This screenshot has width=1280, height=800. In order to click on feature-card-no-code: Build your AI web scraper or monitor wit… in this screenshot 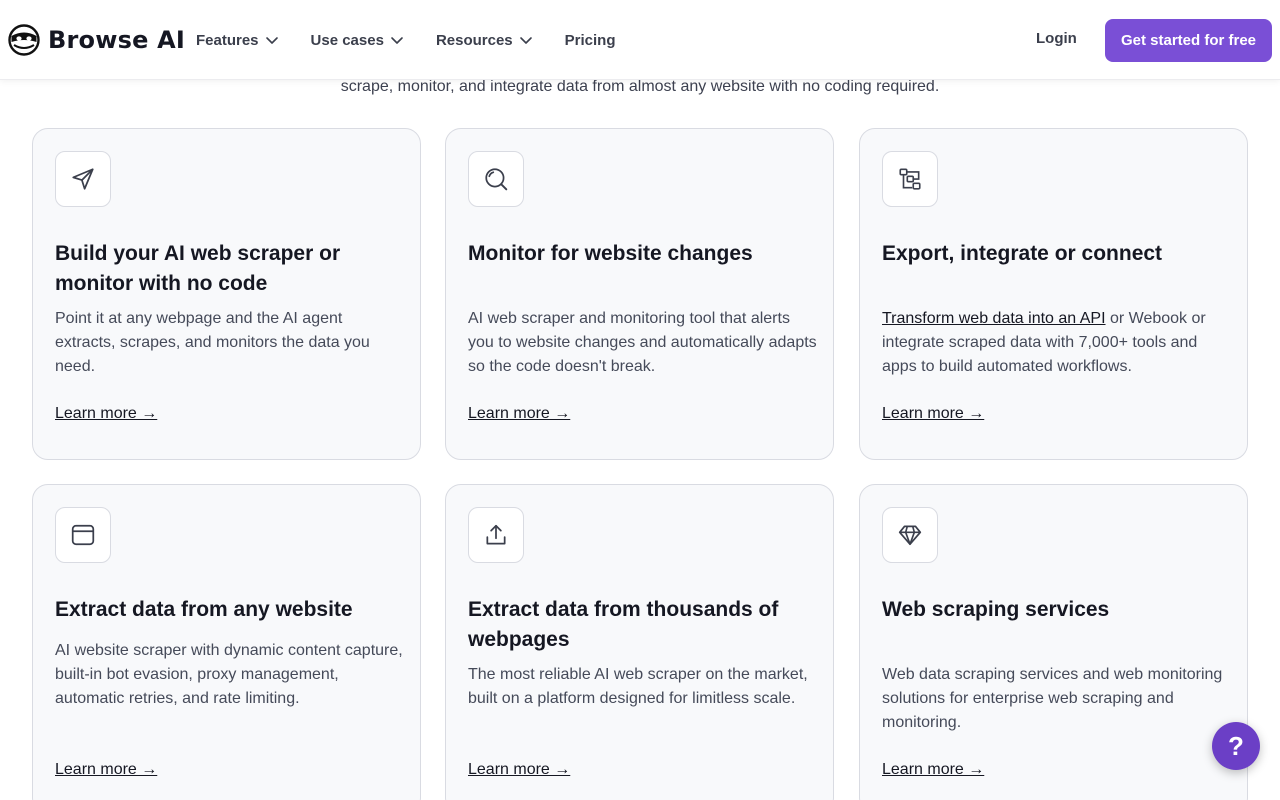, I will do `click(226, 294)`.